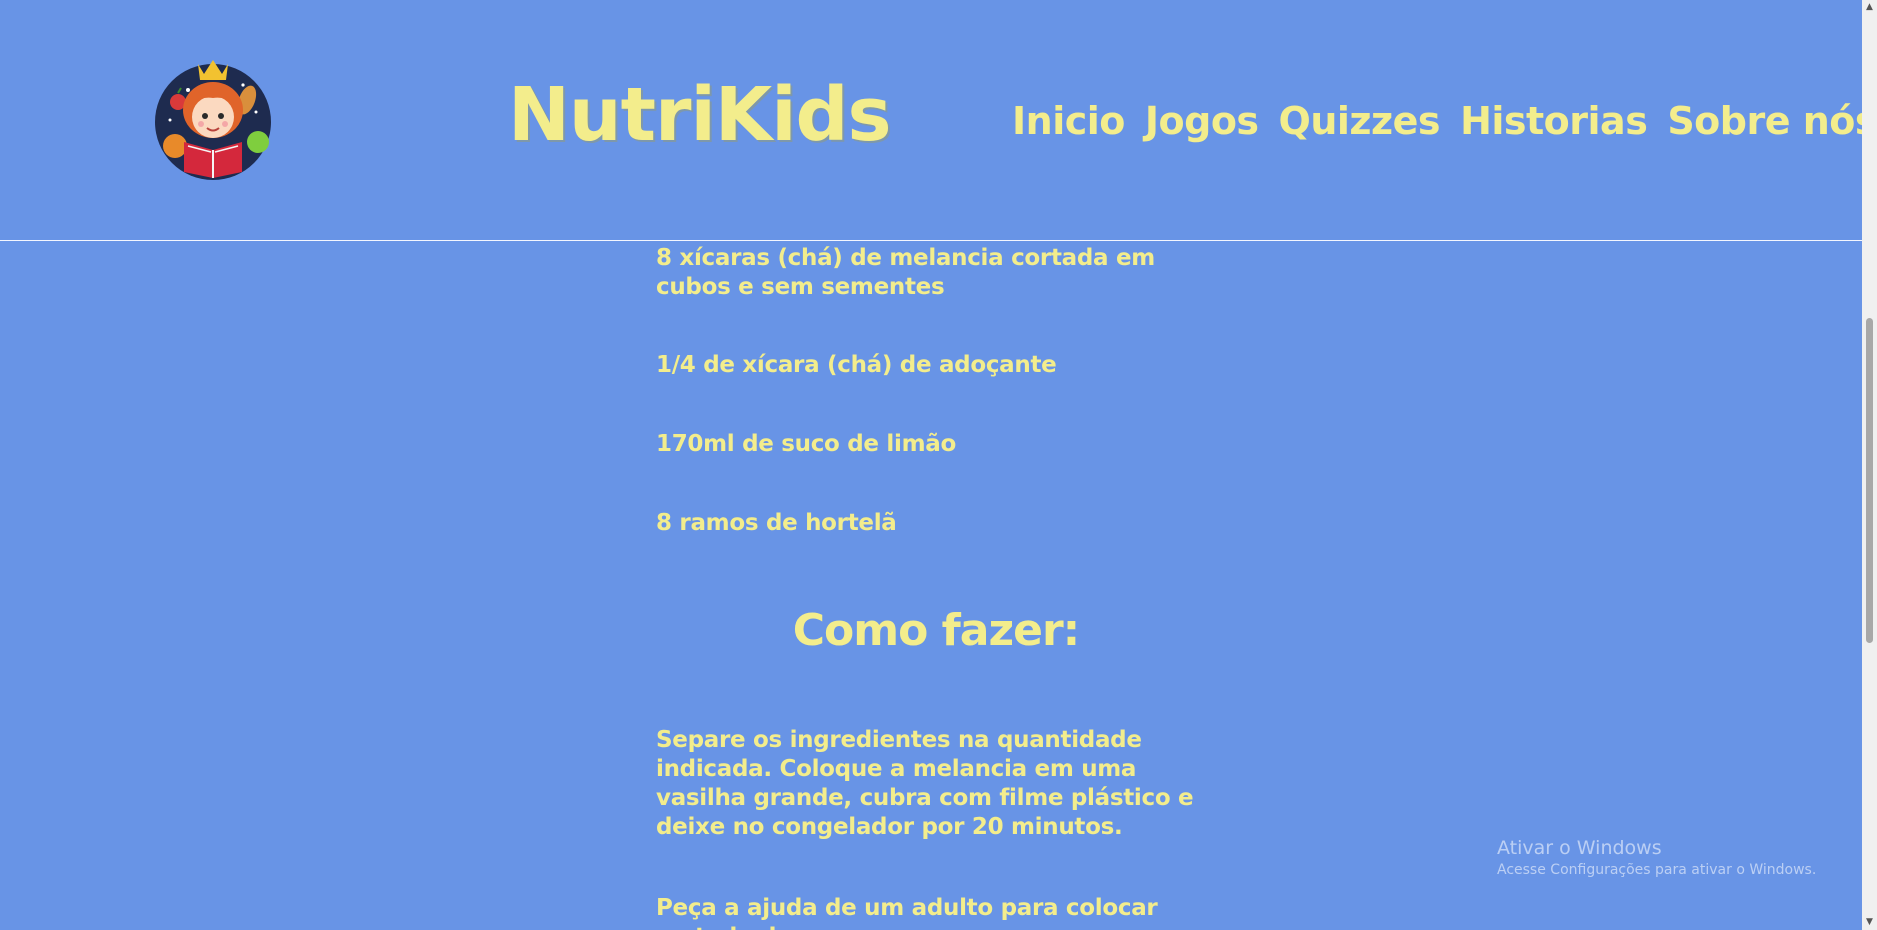 The width and height of the screenshot is (1877, 930). I want to click on watermark-title: Ativar o Windows, so click(1579, 848).